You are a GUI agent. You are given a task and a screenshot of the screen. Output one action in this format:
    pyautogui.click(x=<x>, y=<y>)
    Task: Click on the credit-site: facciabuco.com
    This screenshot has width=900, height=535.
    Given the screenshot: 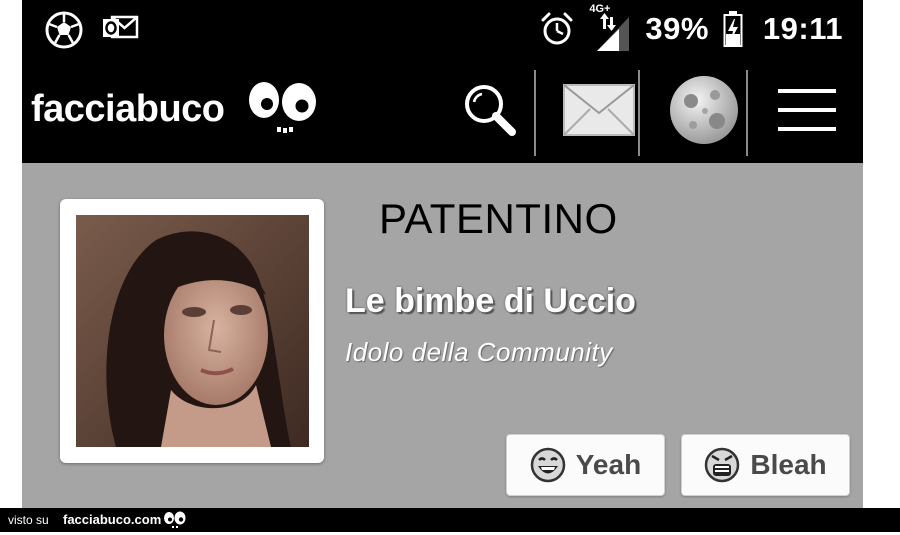 What is the action you would take?
    pyautogui.click(x=112, y=519)
    